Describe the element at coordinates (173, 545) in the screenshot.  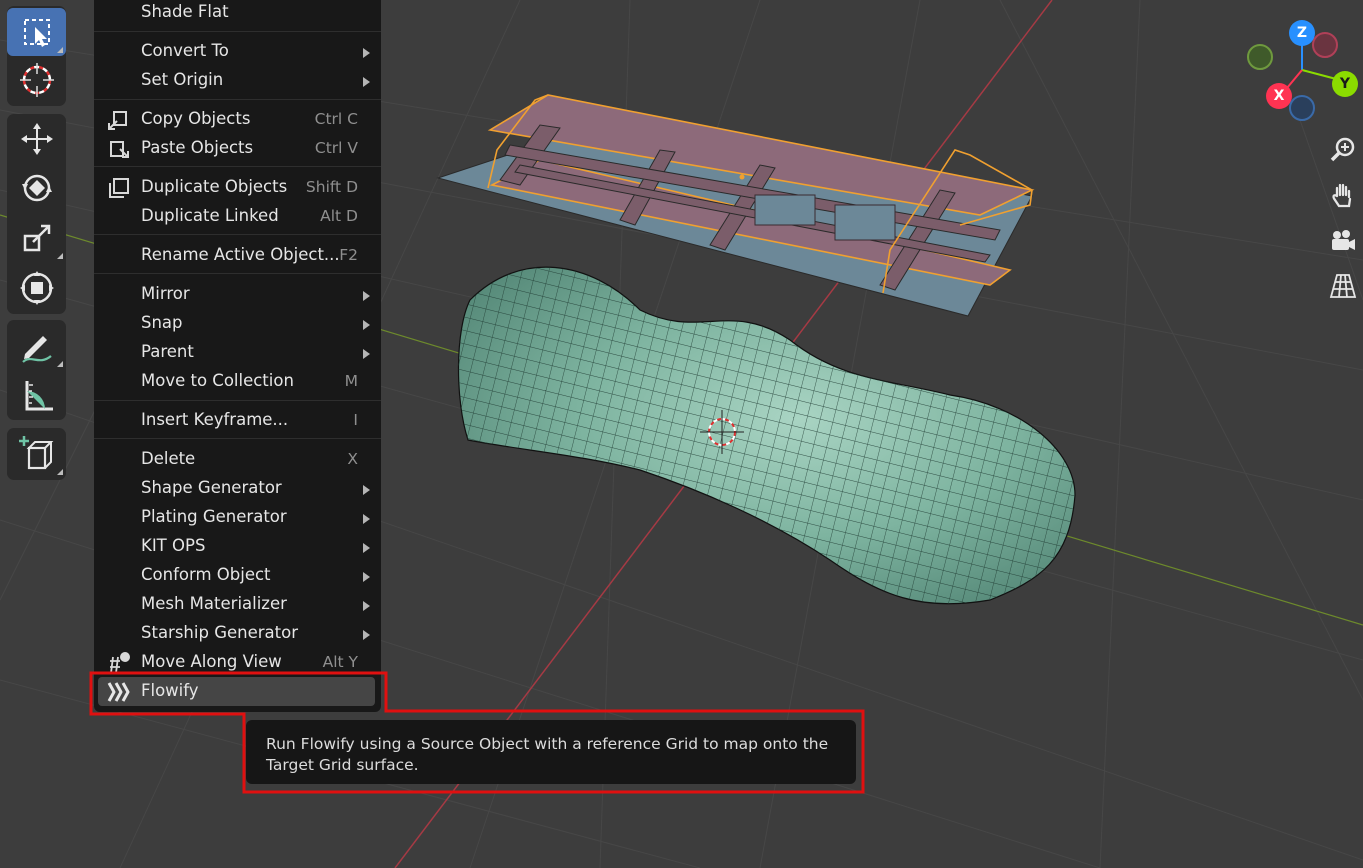
I see `menu-item-label: KIT OPS` at that location.